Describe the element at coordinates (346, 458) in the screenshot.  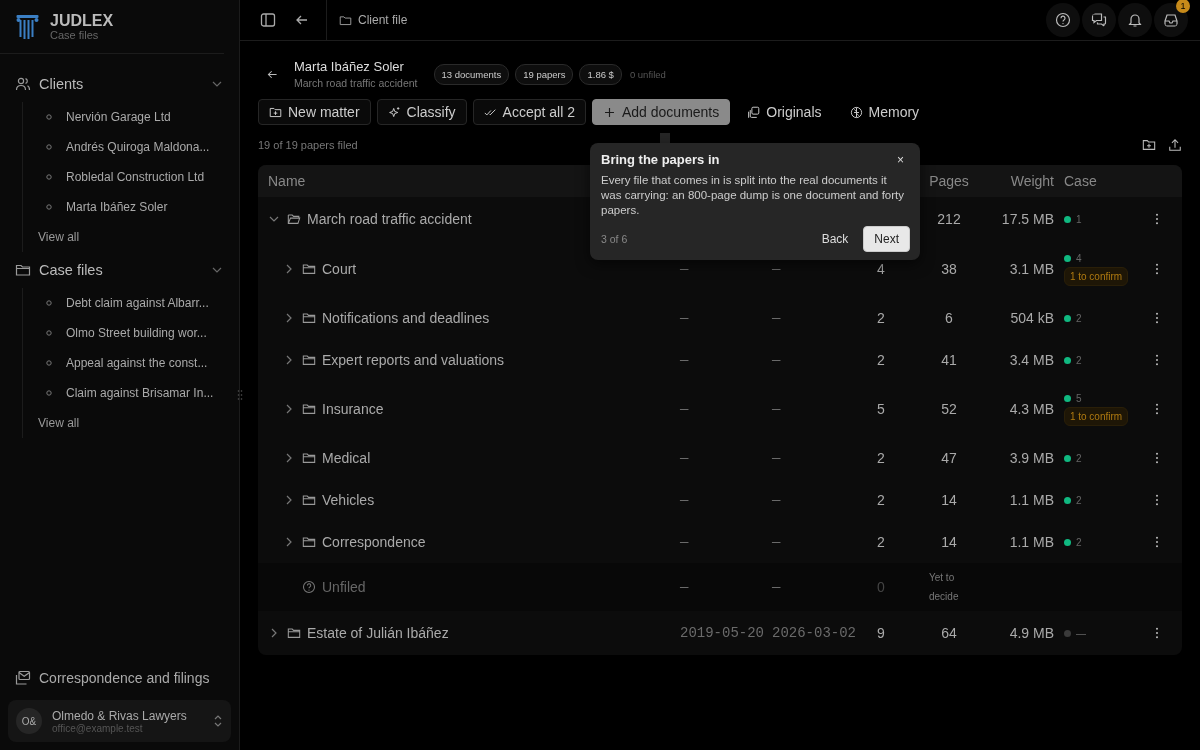
I see `folder-name: Medical` at that location.